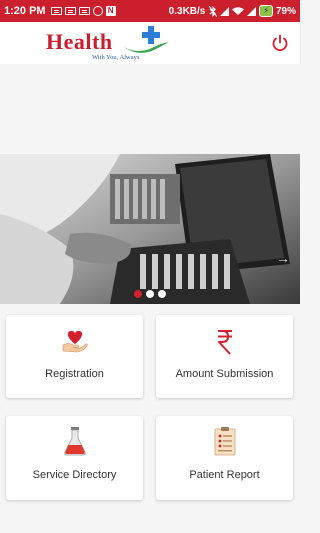 Image resolution: width=320 pixels, height=533 pixels. What do you see at coordinates (74, 475) in the screenshot?
I see `card-label: Service Directory` at bounding box center [74, 475].